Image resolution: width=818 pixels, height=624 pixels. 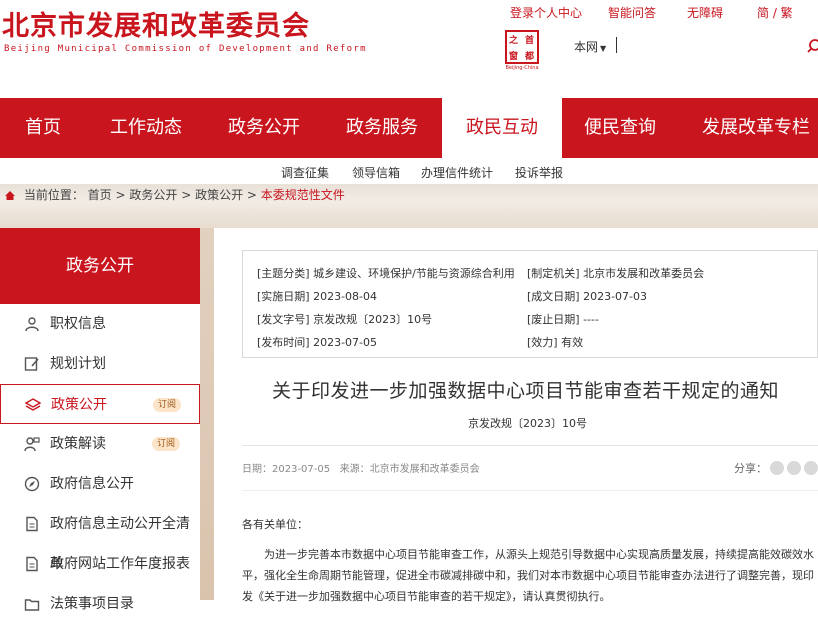 I want to click on sidebar-item-policy-interpretation: 政策解读 订阅, so click(x=100, y=444).